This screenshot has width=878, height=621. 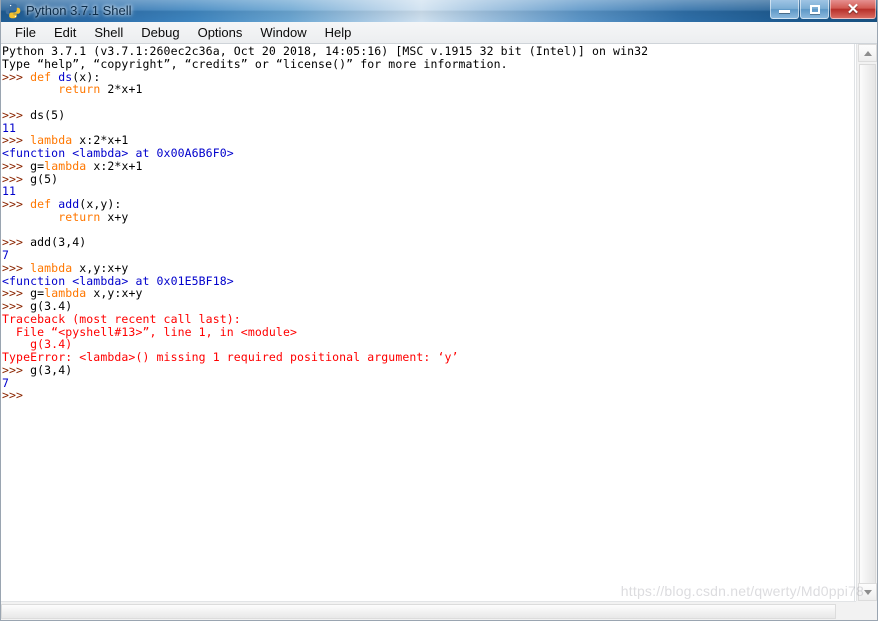 What do you see at coordinates (867, 324) in the screenshot?
I see `vertical-scrollbar-thumb` at bounding box center [867, 324].